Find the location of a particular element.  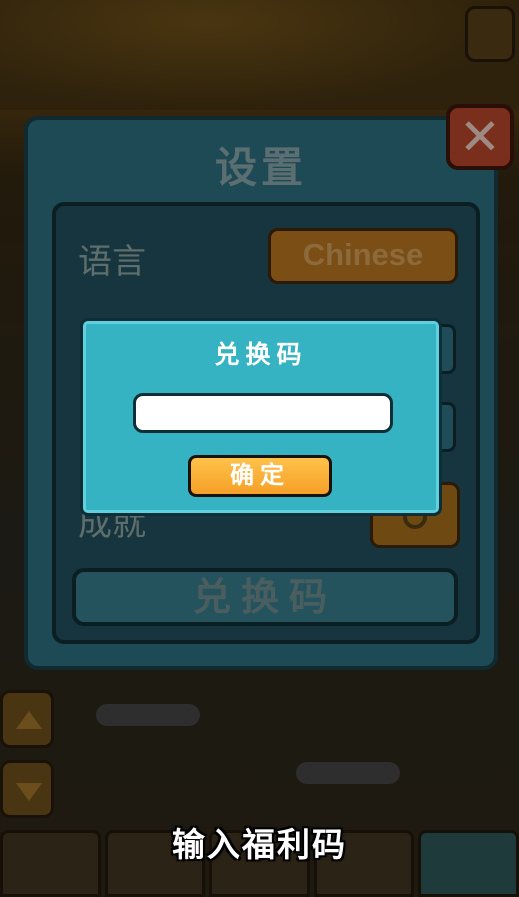

close-settings-button: ✕ is located at coordinates (480, 137).